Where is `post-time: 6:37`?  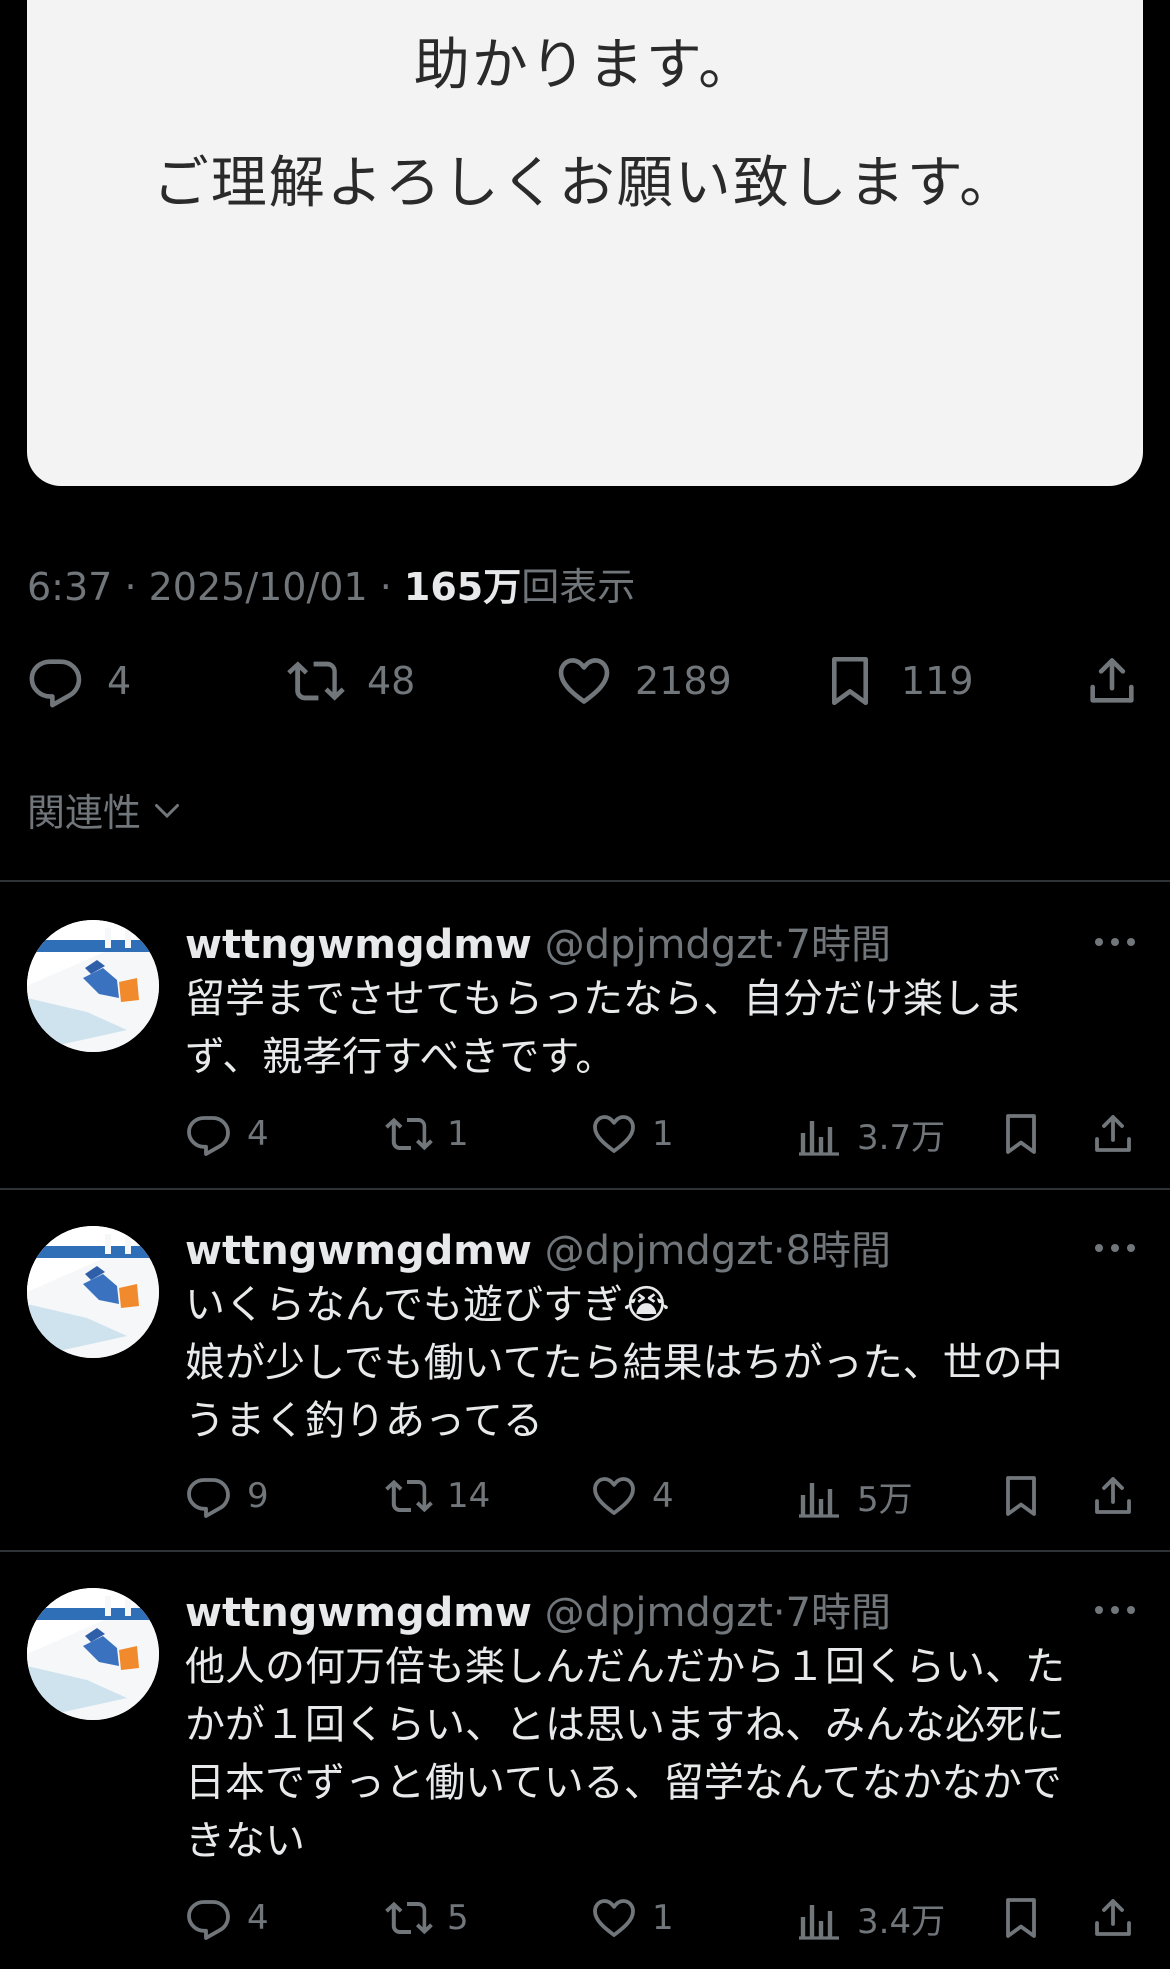
post-time: 6:37 is located at coordinates (70, 587).